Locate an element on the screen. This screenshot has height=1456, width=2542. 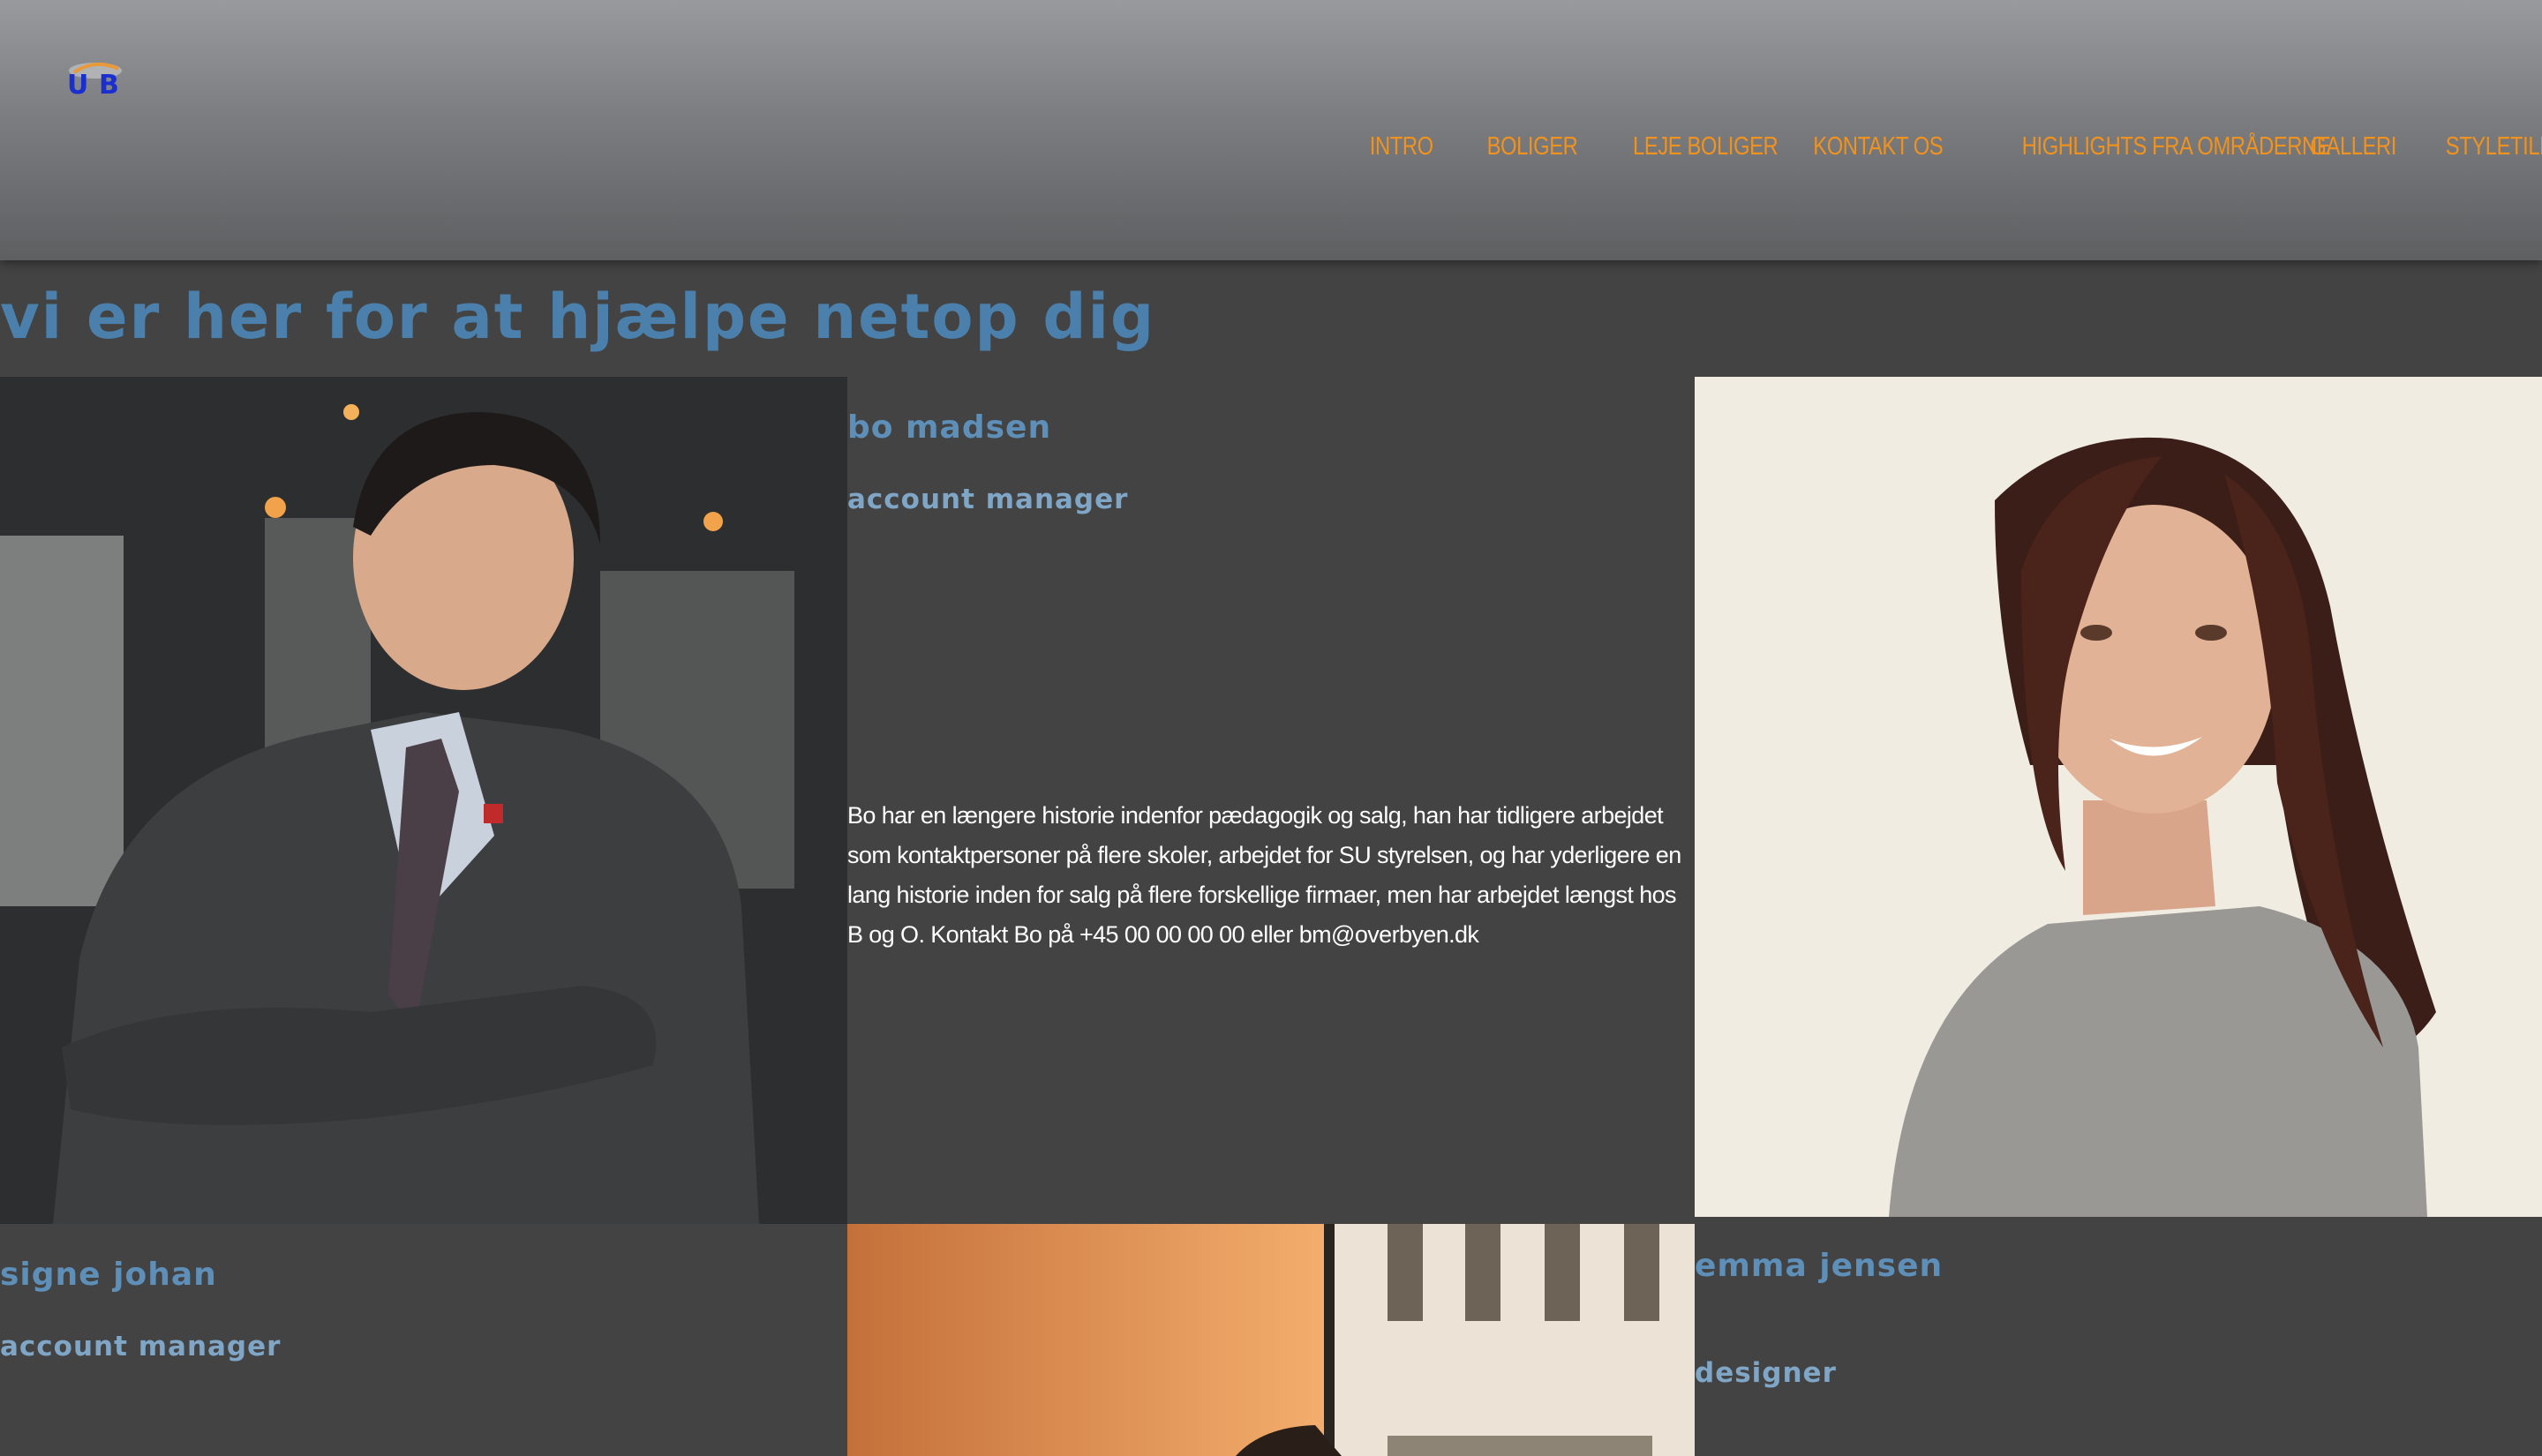
nav-item-galleri: GALLERI is located at coordinates (2353, 146).